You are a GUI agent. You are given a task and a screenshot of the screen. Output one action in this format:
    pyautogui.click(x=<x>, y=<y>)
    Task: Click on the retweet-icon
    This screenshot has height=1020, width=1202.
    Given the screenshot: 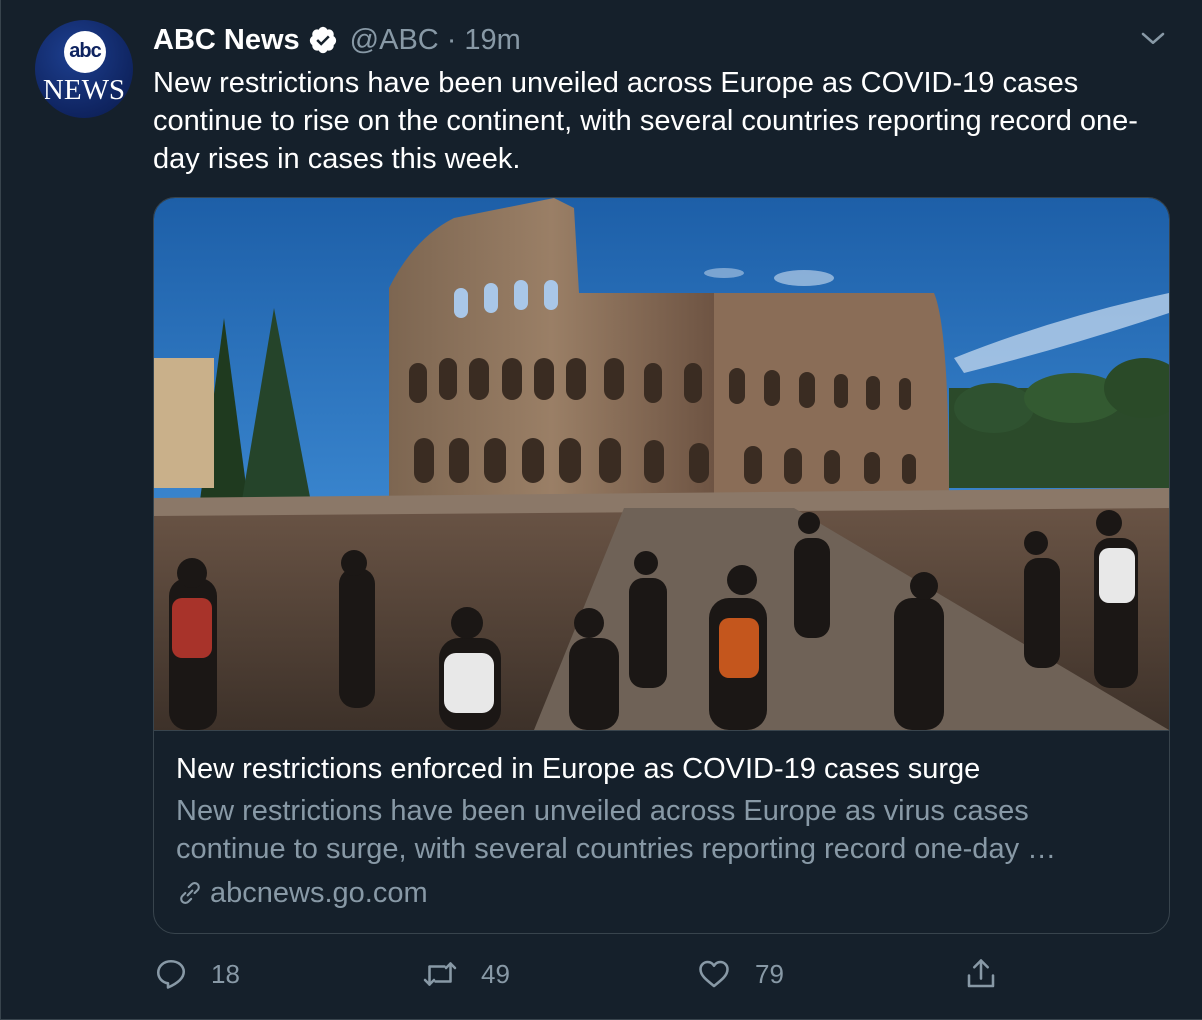 What is the action you would take?
    pyautogui.click(x=440, y=974)
    